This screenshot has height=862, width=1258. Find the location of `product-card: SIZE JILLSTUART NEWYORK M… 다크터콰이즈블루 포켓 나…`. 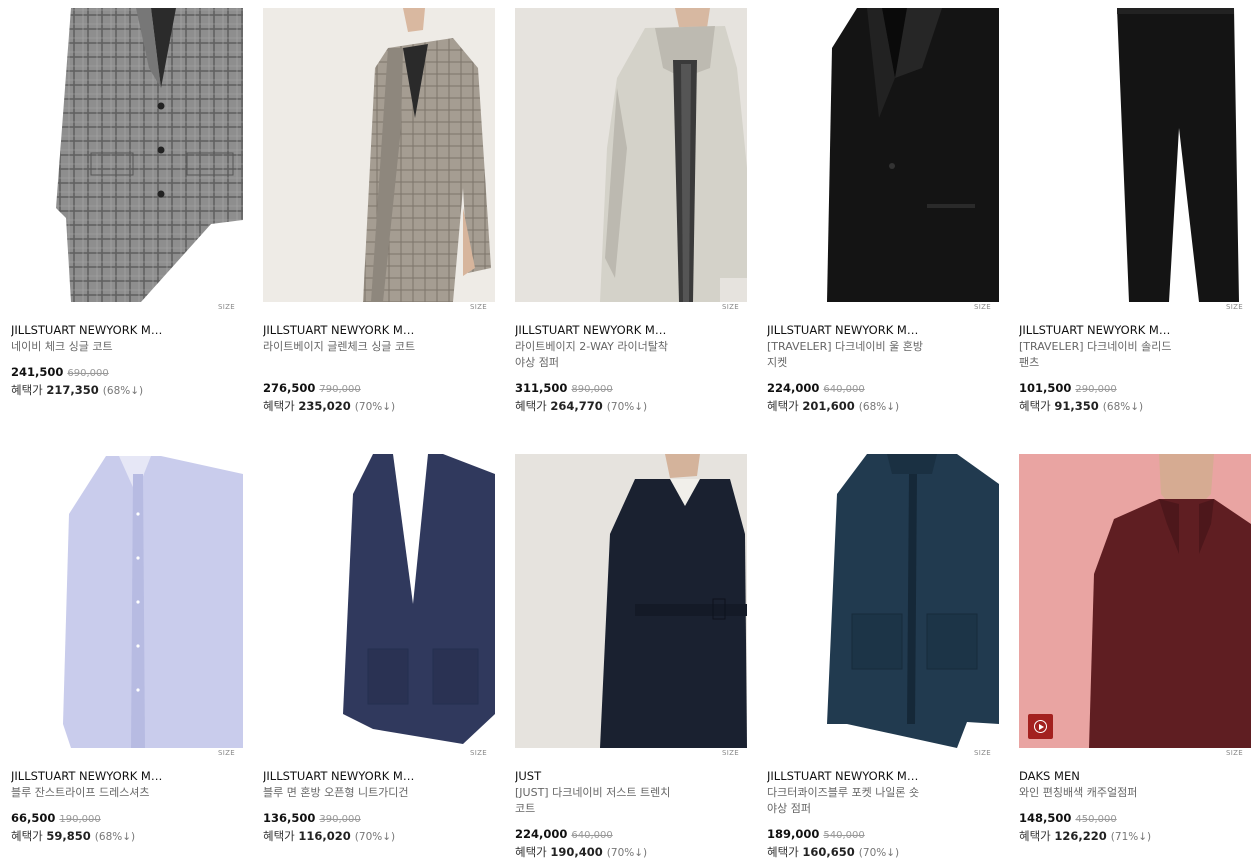

product-card: SIZE JILLSTUART NEWYORK M… 다크터콰이즈블루 포켓 나… is located at coordinates (882, 654).